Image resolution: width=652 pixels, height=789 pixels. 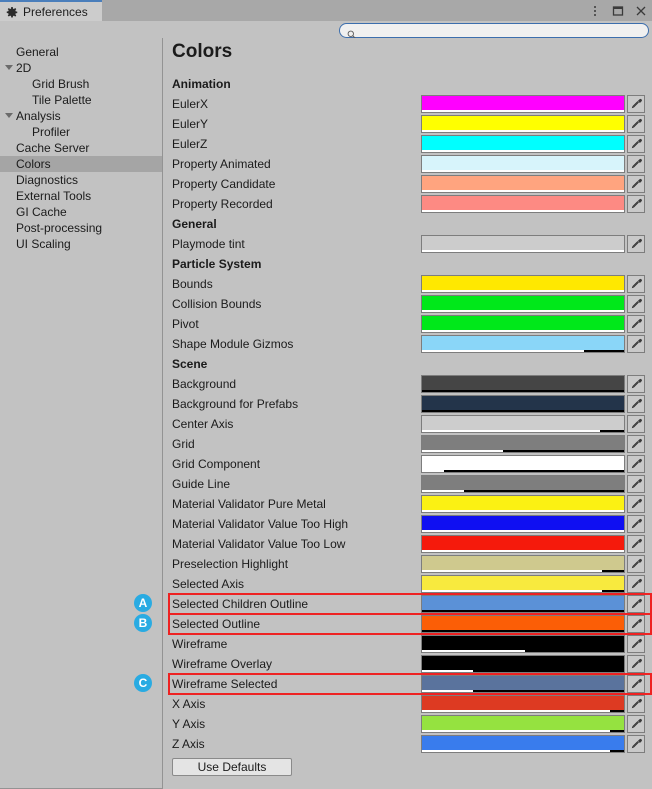 What do you see at coordinates (618, 11) in the screenshot?
I see `maximize-icon` at bounding box center [618, 11].